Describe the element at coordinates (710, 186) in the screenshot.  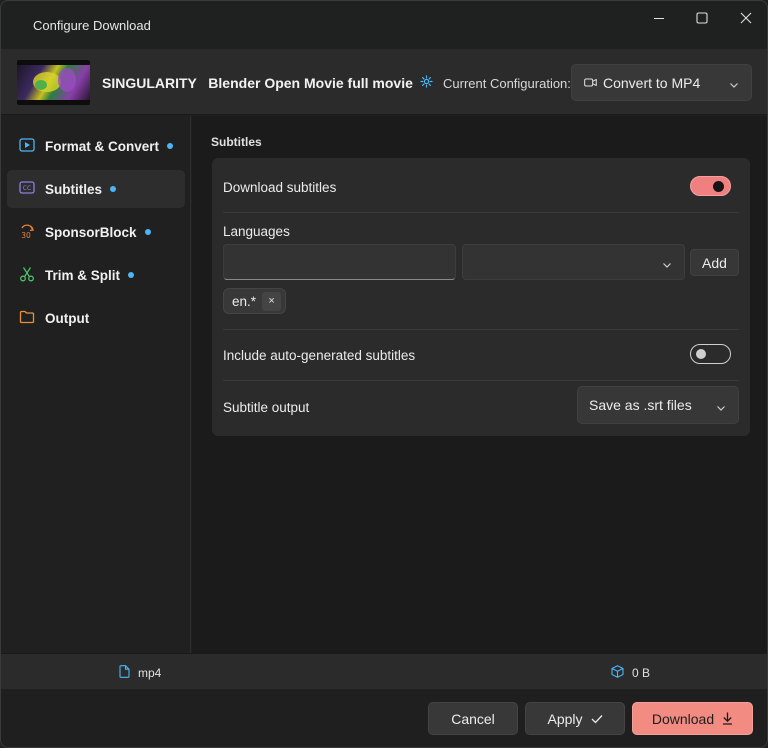
I see `download-subtitles-toggle` at that location.